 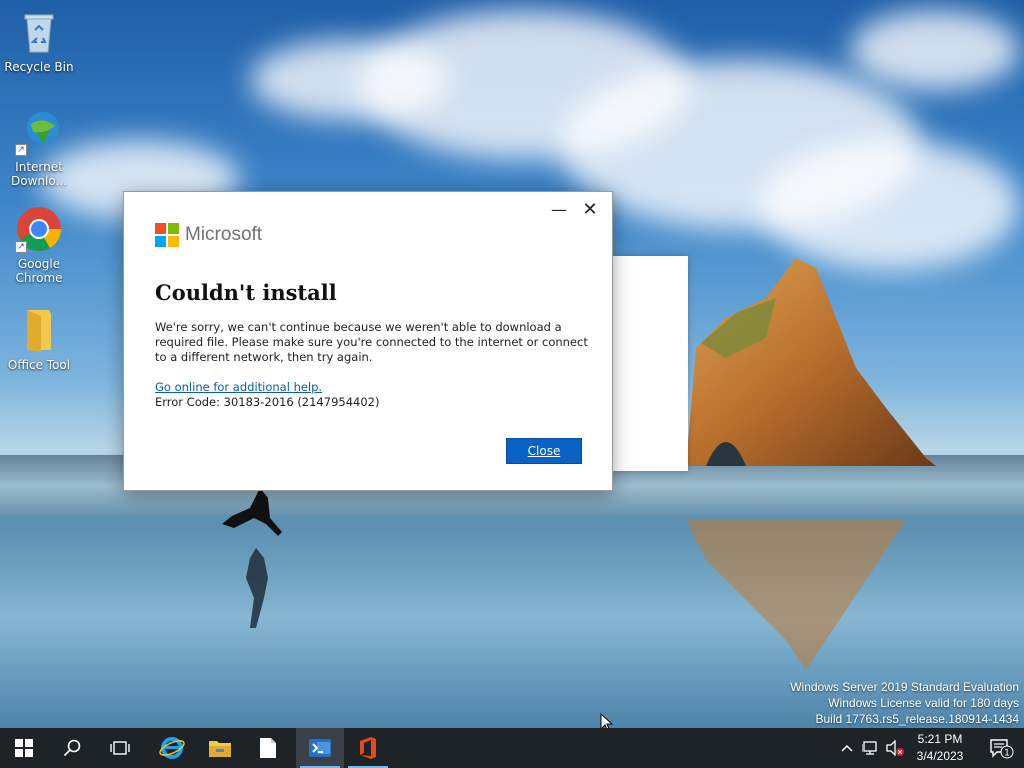 What do you see at coordinates (39, 229) in the screenshot?
I see `chrome-icon: ↗` at bounding box center [39, 229].